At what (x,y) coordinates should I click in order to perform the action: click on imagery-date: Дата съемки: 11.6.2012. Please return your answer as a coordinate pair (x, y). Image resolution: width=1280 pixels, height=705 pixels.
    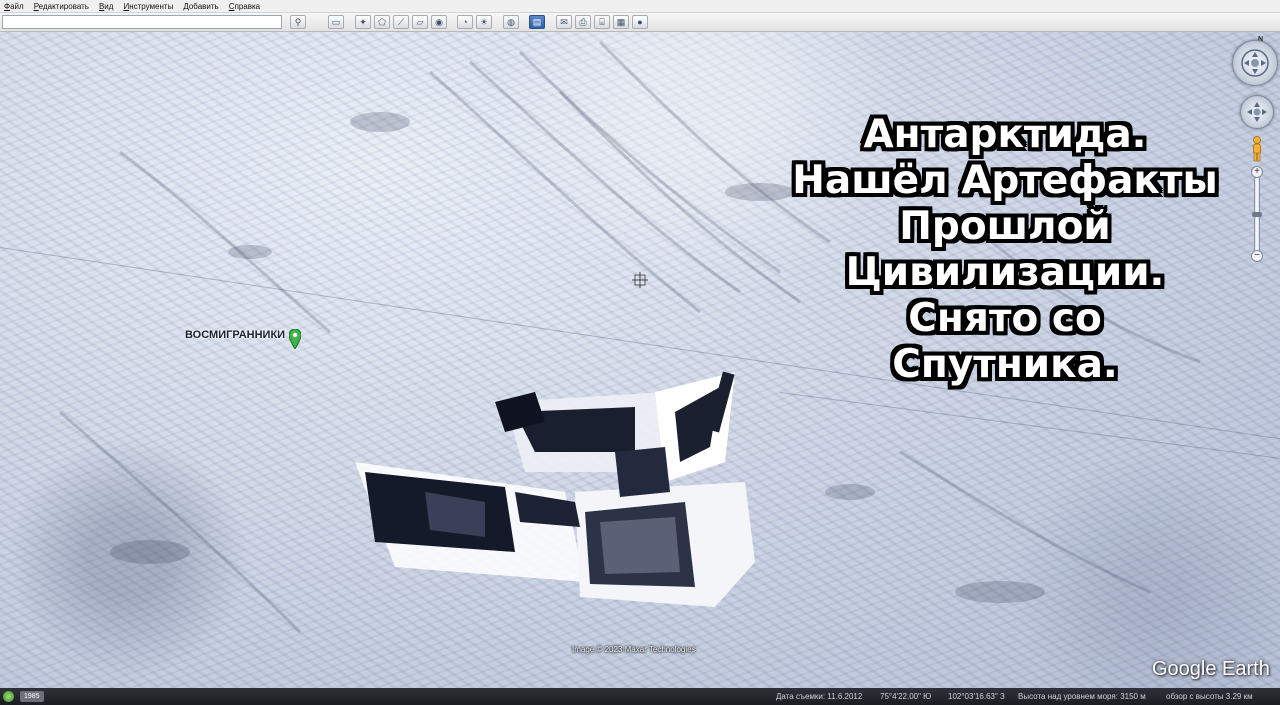
    Looking at the image, I should click on (819, 696).